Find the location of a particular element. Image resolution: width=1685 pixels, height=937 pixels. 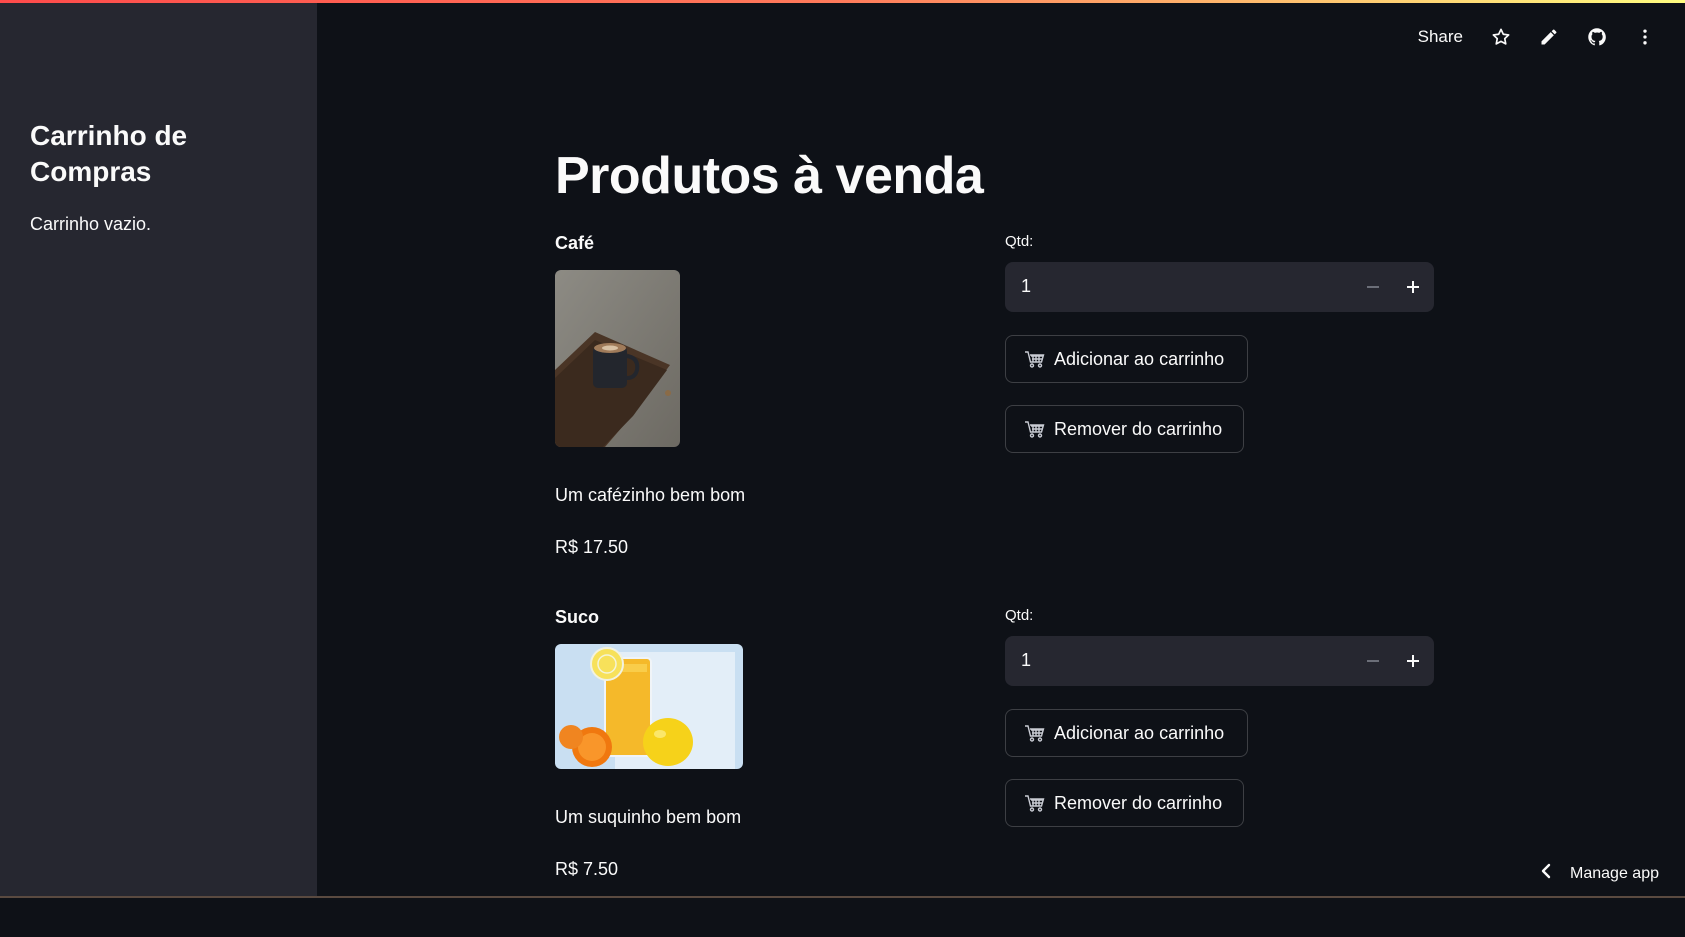

chevron-left-icon is located at coordinates (1546, 873).